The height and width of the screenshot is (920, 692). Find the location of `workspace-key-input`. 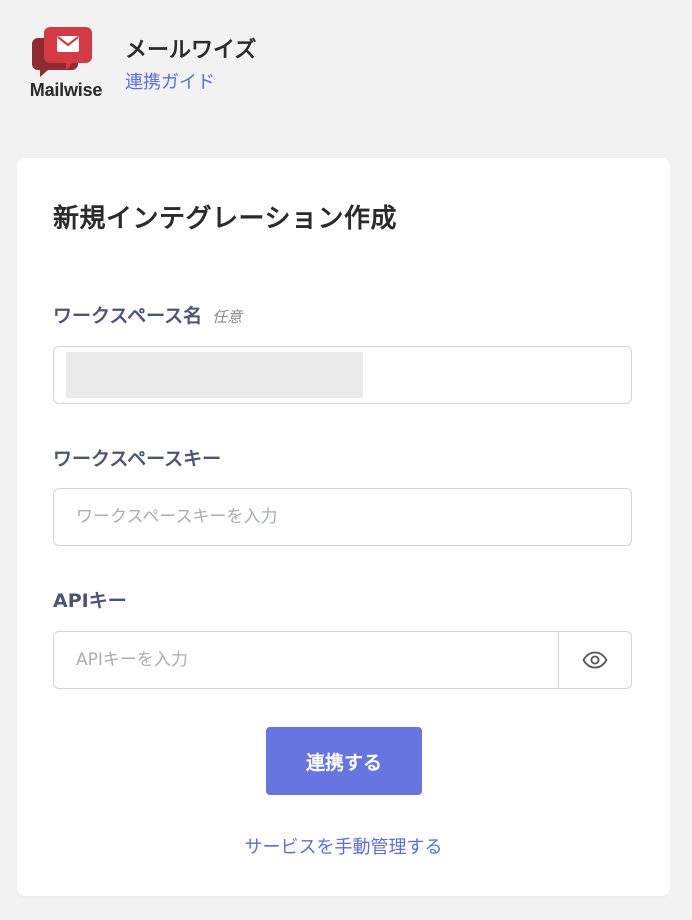

workspace-key-input is located at coordinates (342, 517).